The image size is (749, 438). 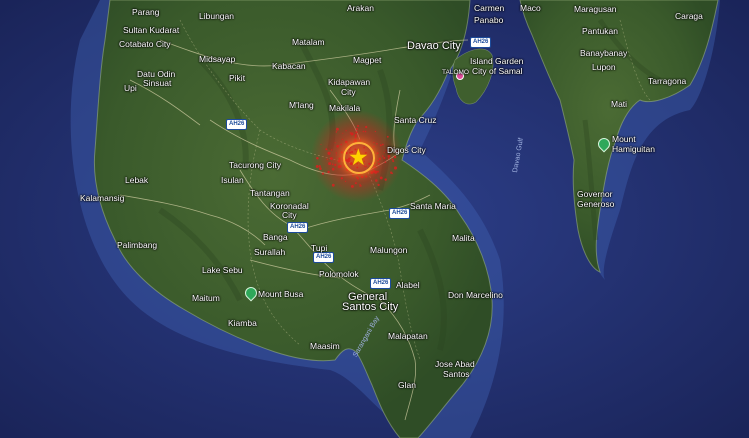 I want to click on place-label: Lupon, so click(x=604, y=67).